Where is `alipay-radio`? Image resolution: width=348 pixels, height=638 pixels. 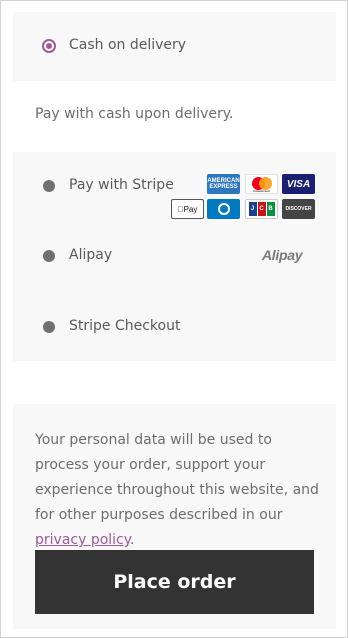
alipay-radio is located at coordinates (49, 256).